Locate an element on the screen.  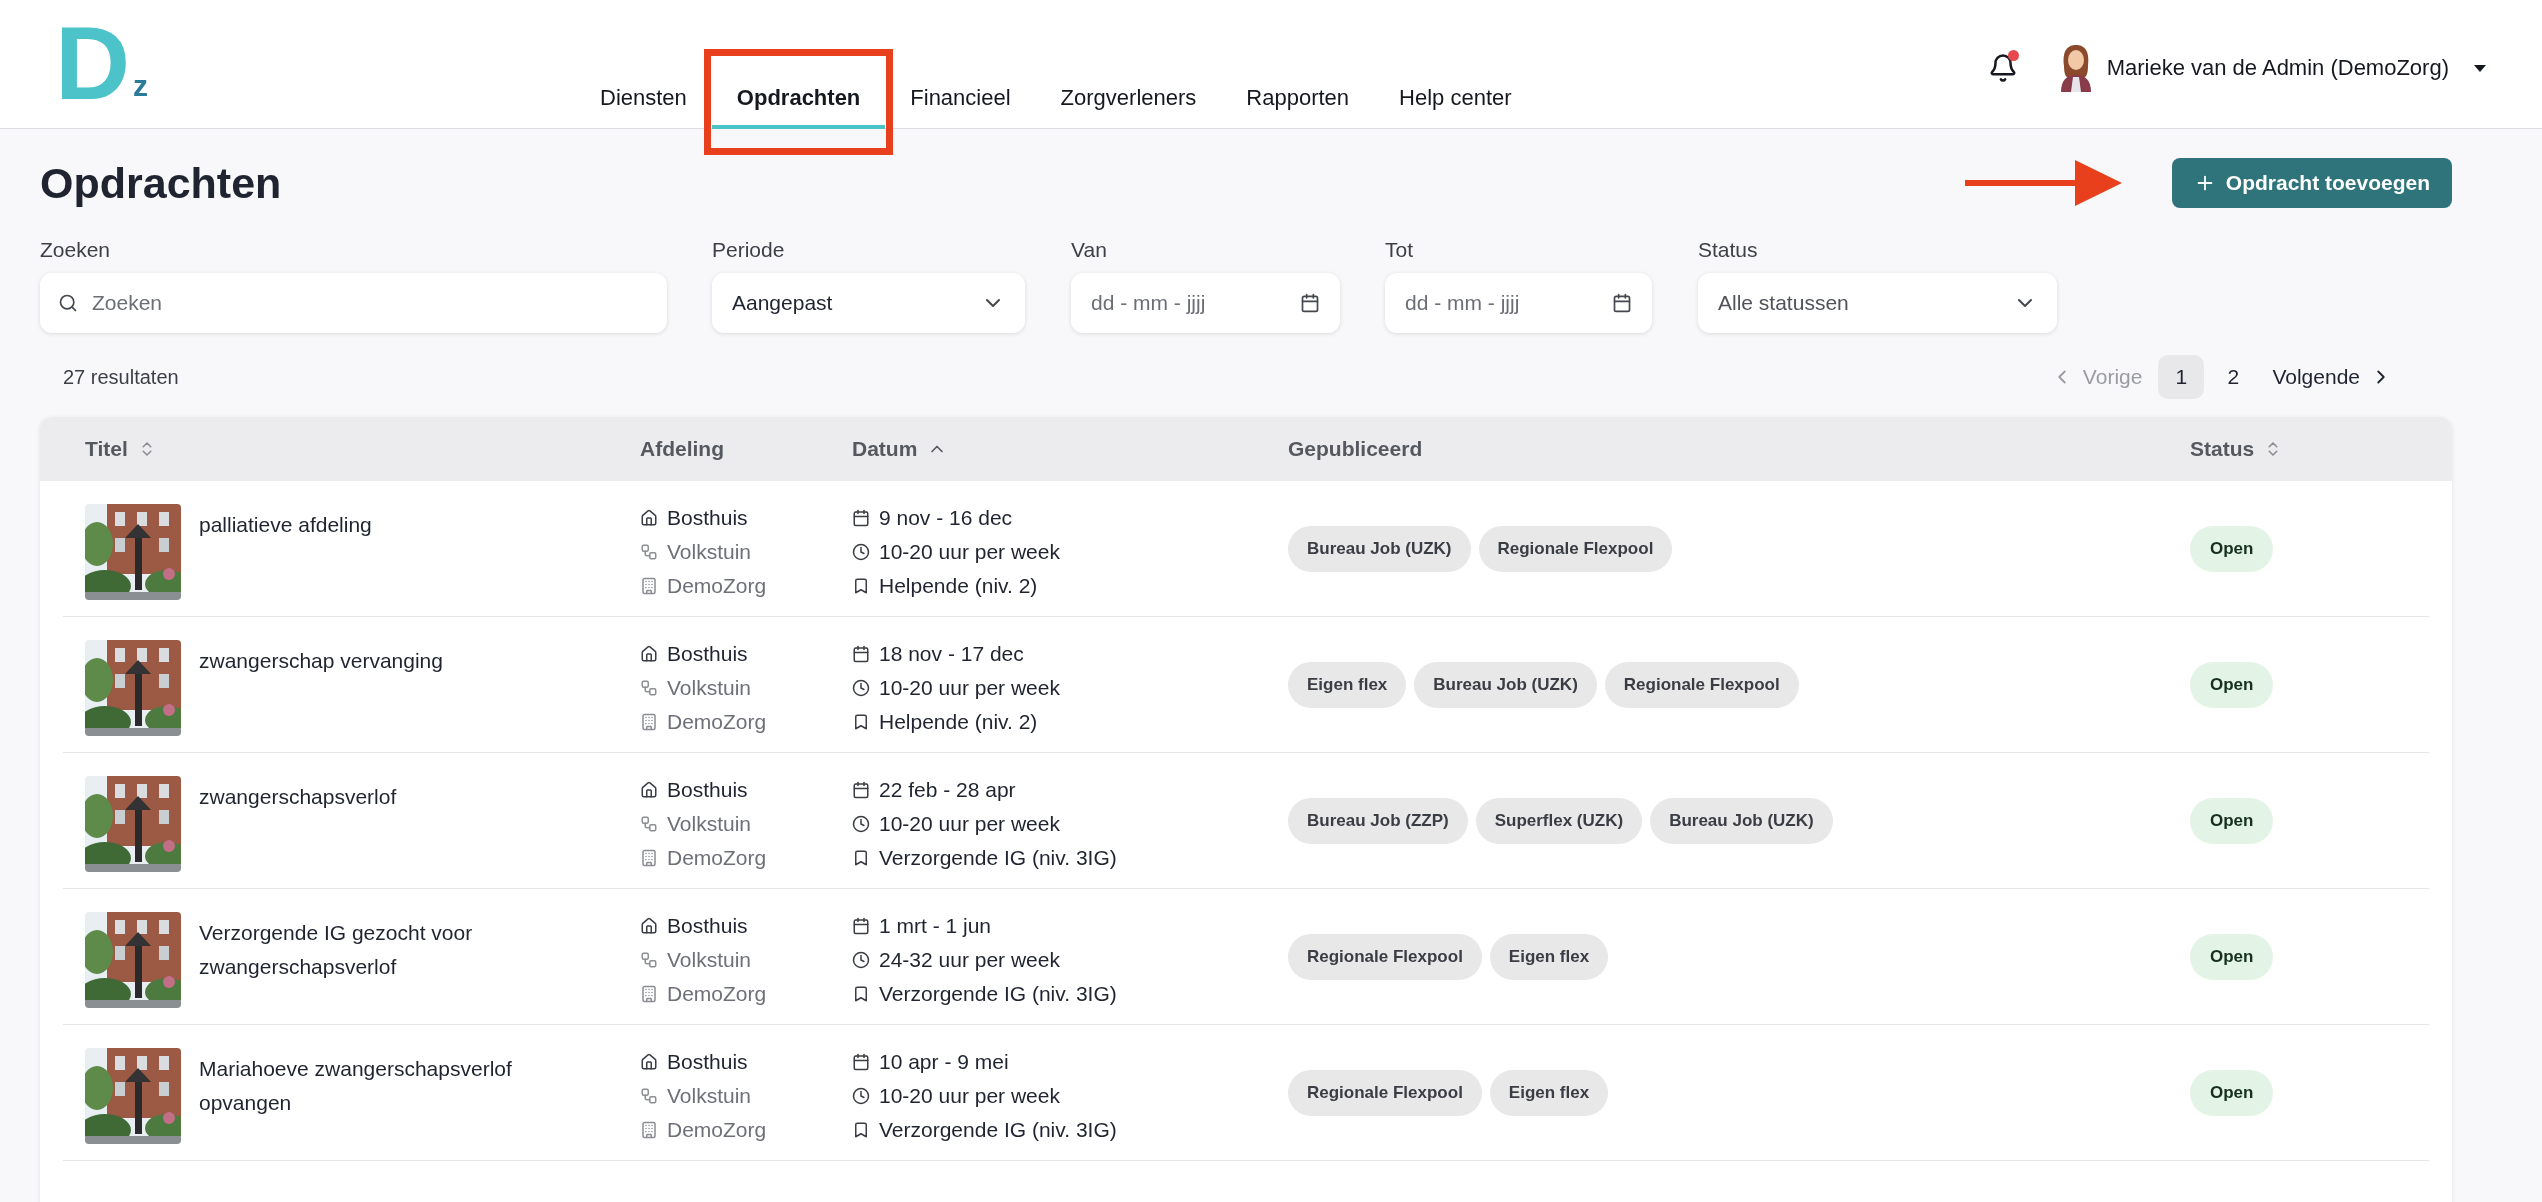
assignment-title: Verzorgende IG gezocht voor zwangerschapsverlof is located at coordinates (364, 962).